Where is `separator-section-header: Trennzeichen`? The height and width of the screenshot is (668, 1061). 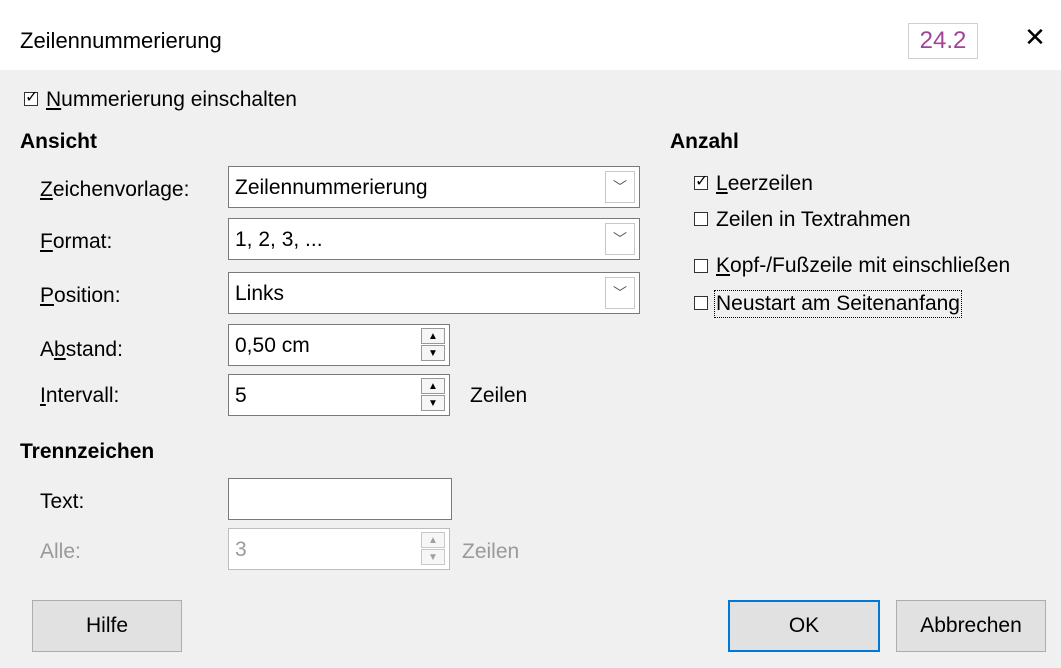 separator-section-header: Trennzeichen is located at coordinates (87, 451).